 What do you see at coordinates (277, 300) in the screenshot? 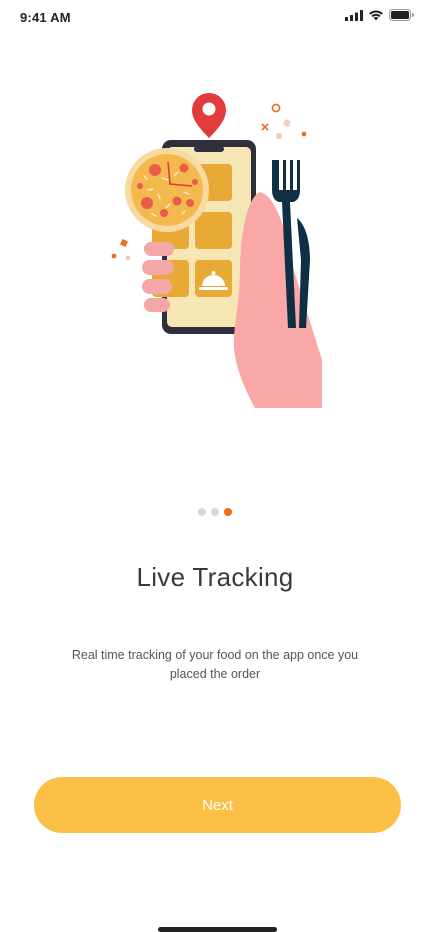
I see `right-hand-illustration` at bounding box center [277, 300].